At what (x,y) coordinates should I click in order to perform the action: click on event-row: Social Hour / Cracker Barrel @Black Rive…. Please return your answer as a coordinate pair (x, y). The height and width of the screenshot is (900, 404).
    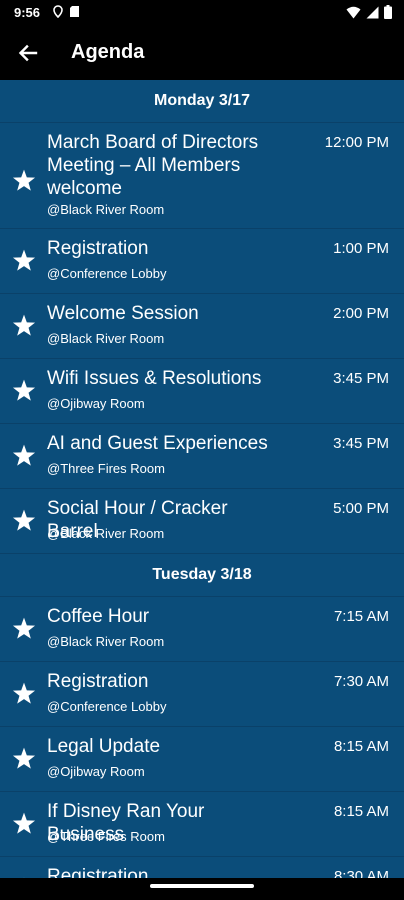
    Looking at the image, I should click on (202, 521).